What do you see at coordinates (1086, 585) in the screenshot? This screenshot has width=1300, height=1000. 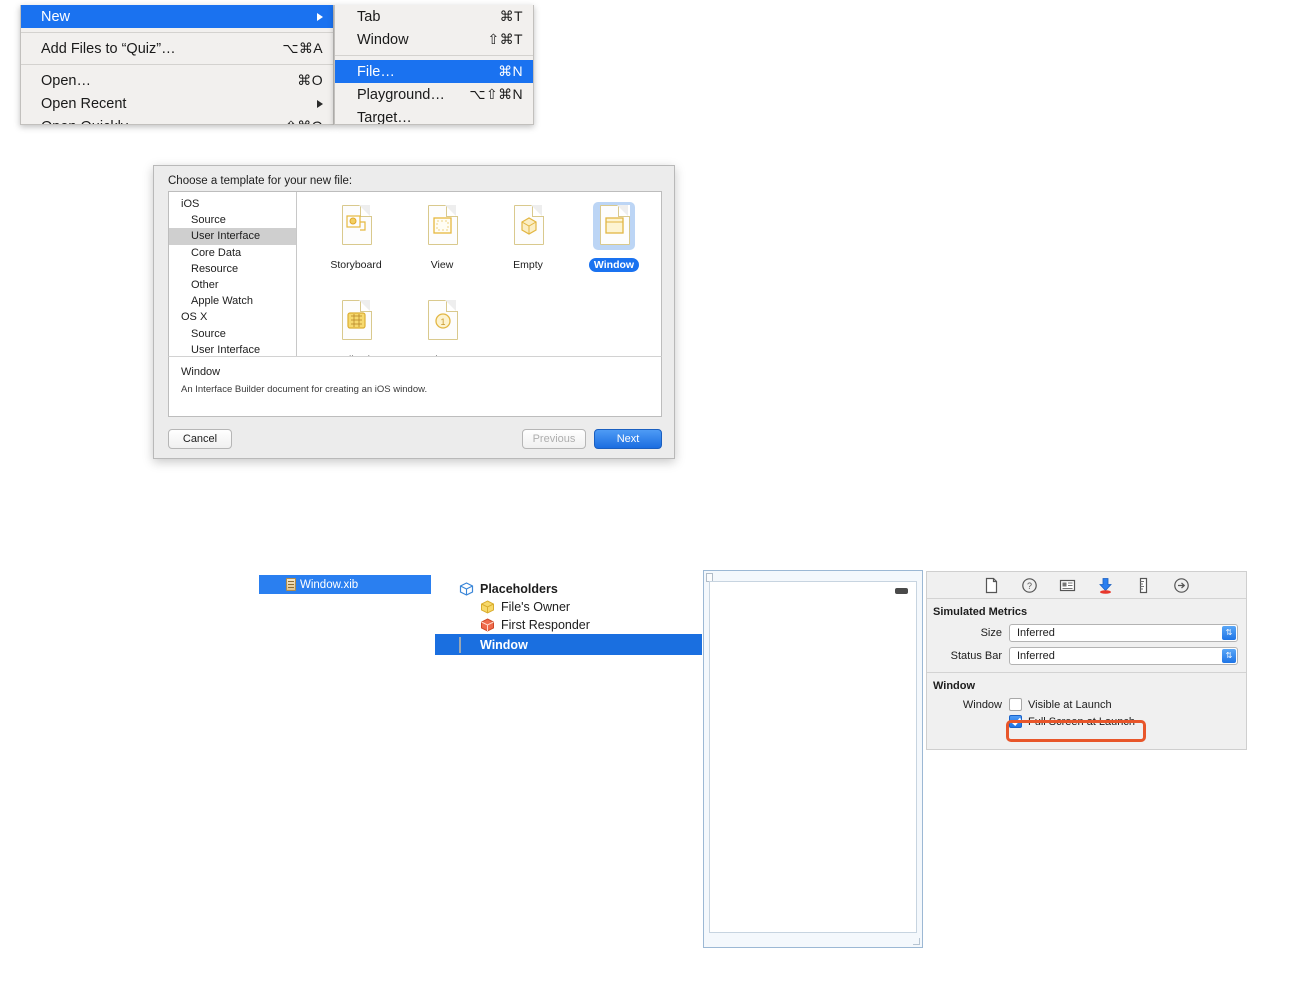 I see `inspector-tab-bar: ?` at bounding box center [1086, 585].